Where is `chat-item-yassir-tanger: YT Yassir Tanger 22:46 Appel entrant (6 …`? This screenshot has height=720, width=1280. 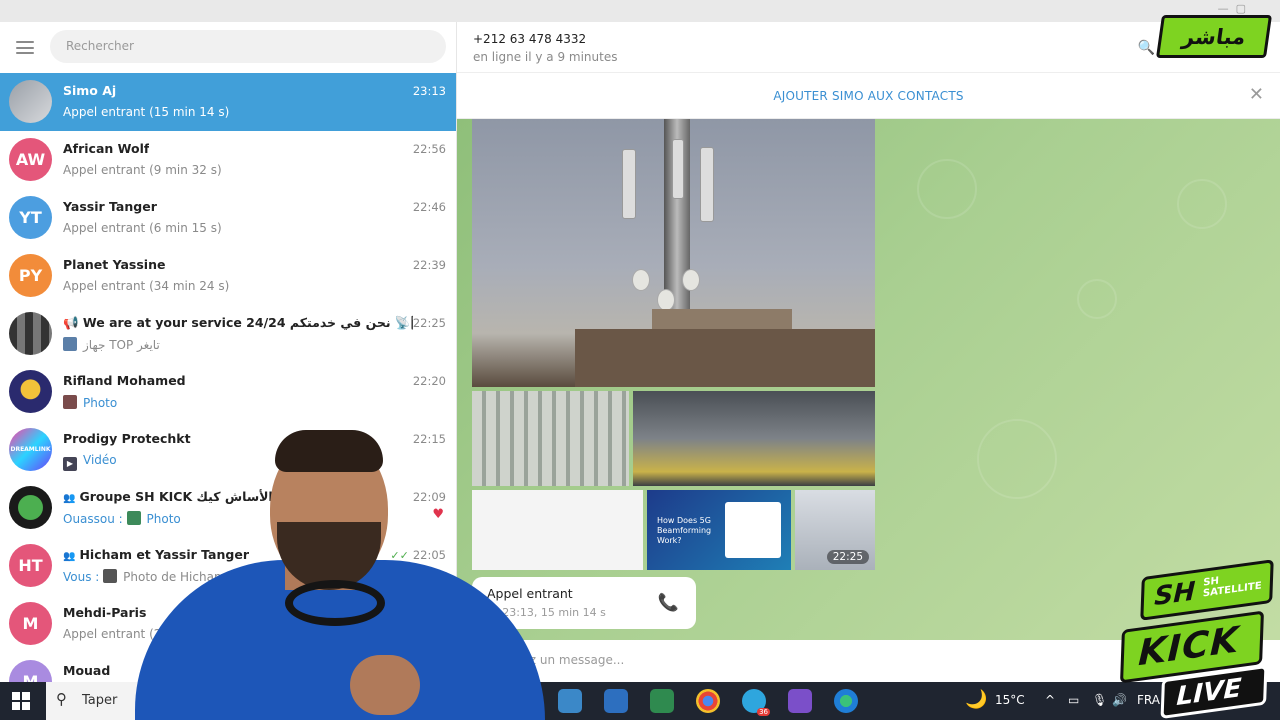
chat-item-yassir-tanger: YT Yassir Tanger 22:46 Appel entrant (6 … is located at coordinates (228, 218).